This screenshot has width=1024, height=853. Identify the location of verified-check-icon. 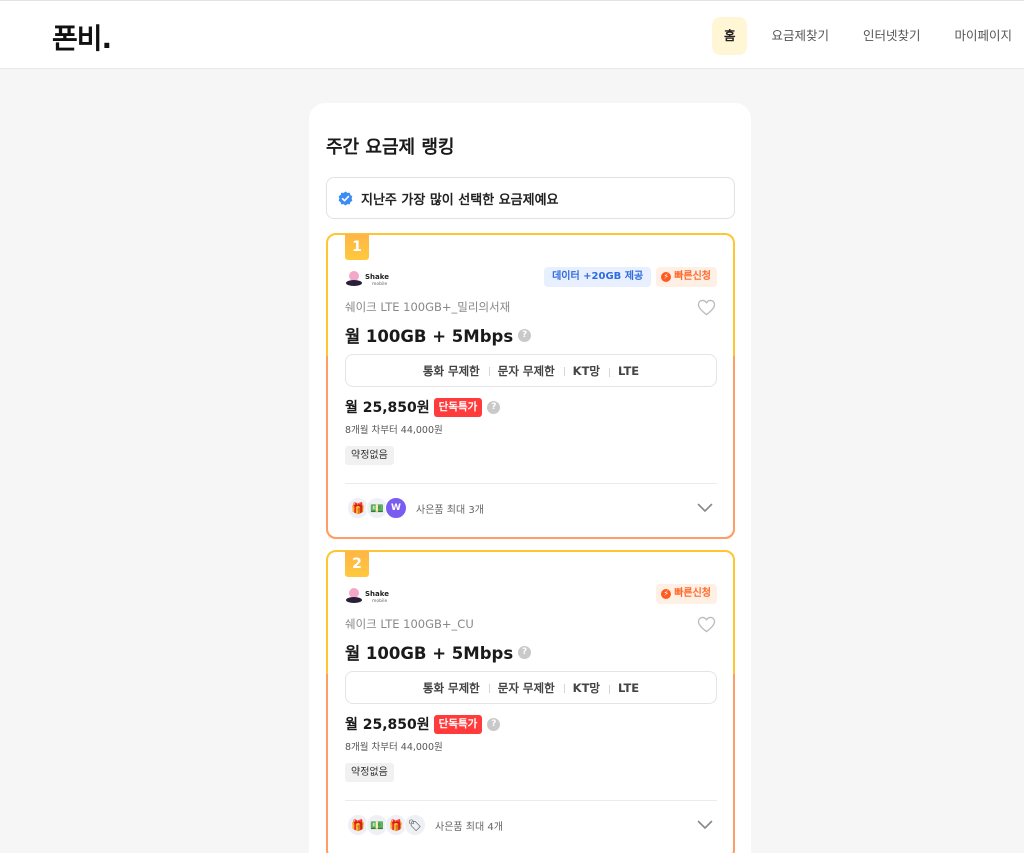
(345, 198).